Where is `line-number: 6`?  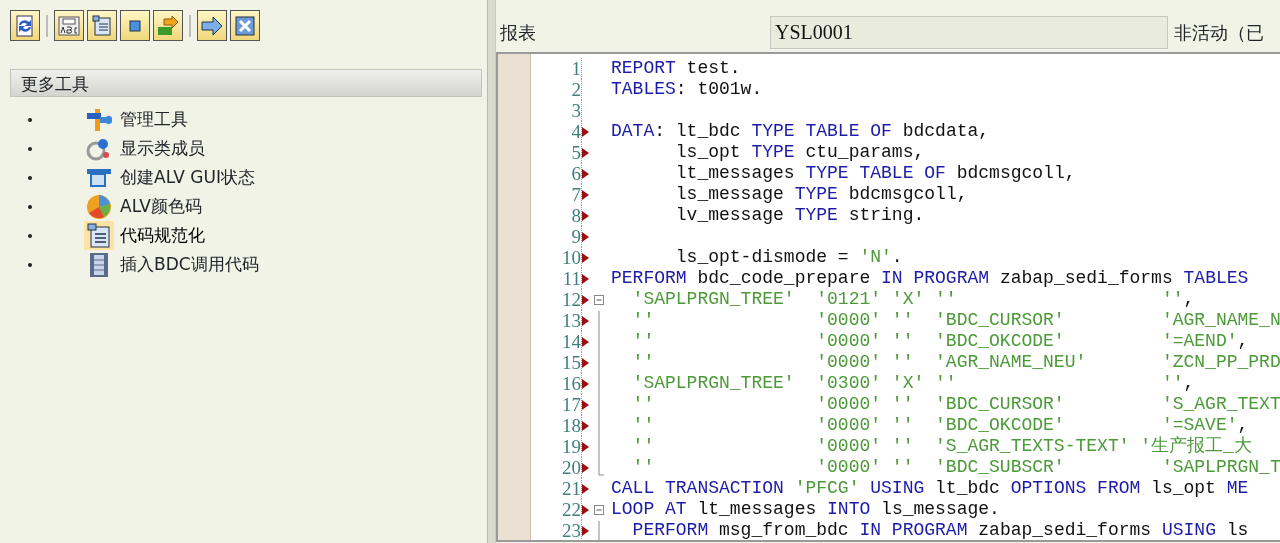 line-number: 6 is located at coordinates (575, 173).